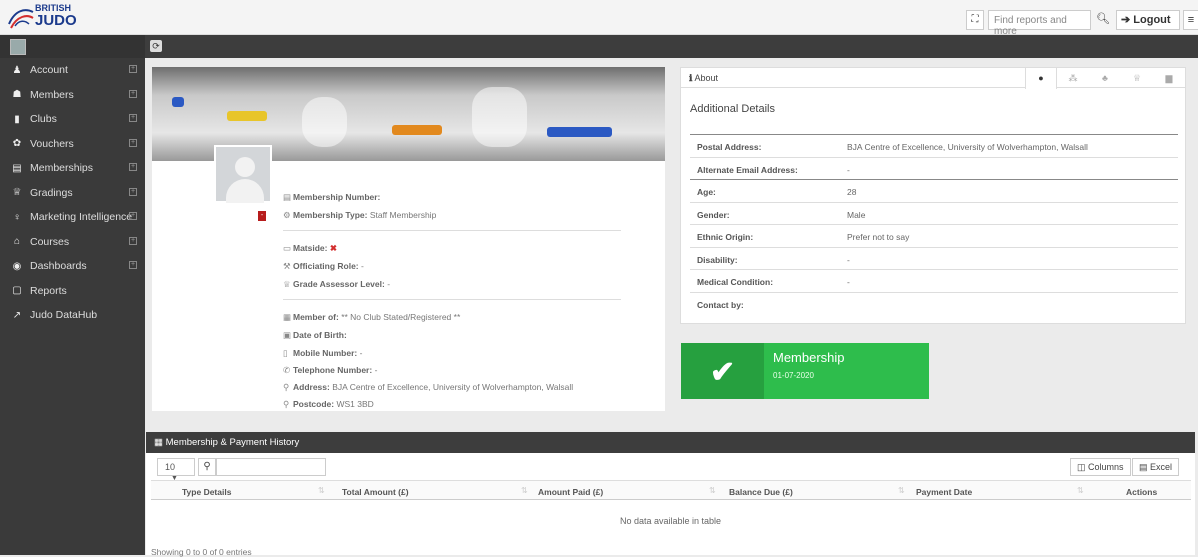  Describe the element at coordinates (243, 174) in the screenshot. I see `profile-avatar` at that location.